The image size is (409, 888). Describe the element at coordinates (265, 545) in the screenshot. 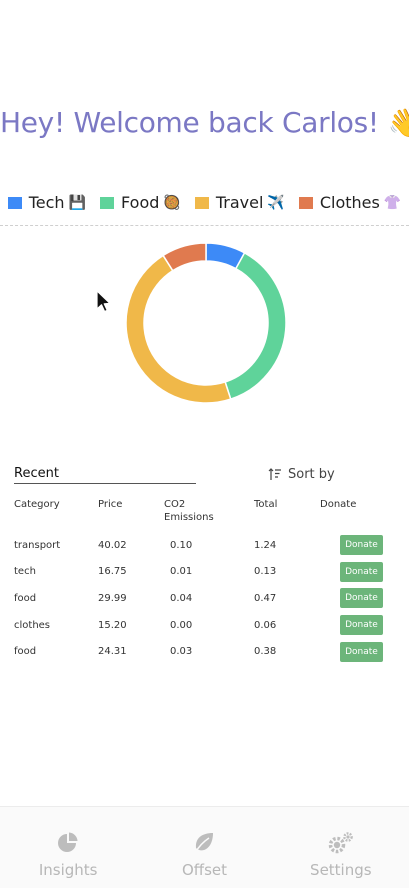

I see `row-total: 1.24` at that location.